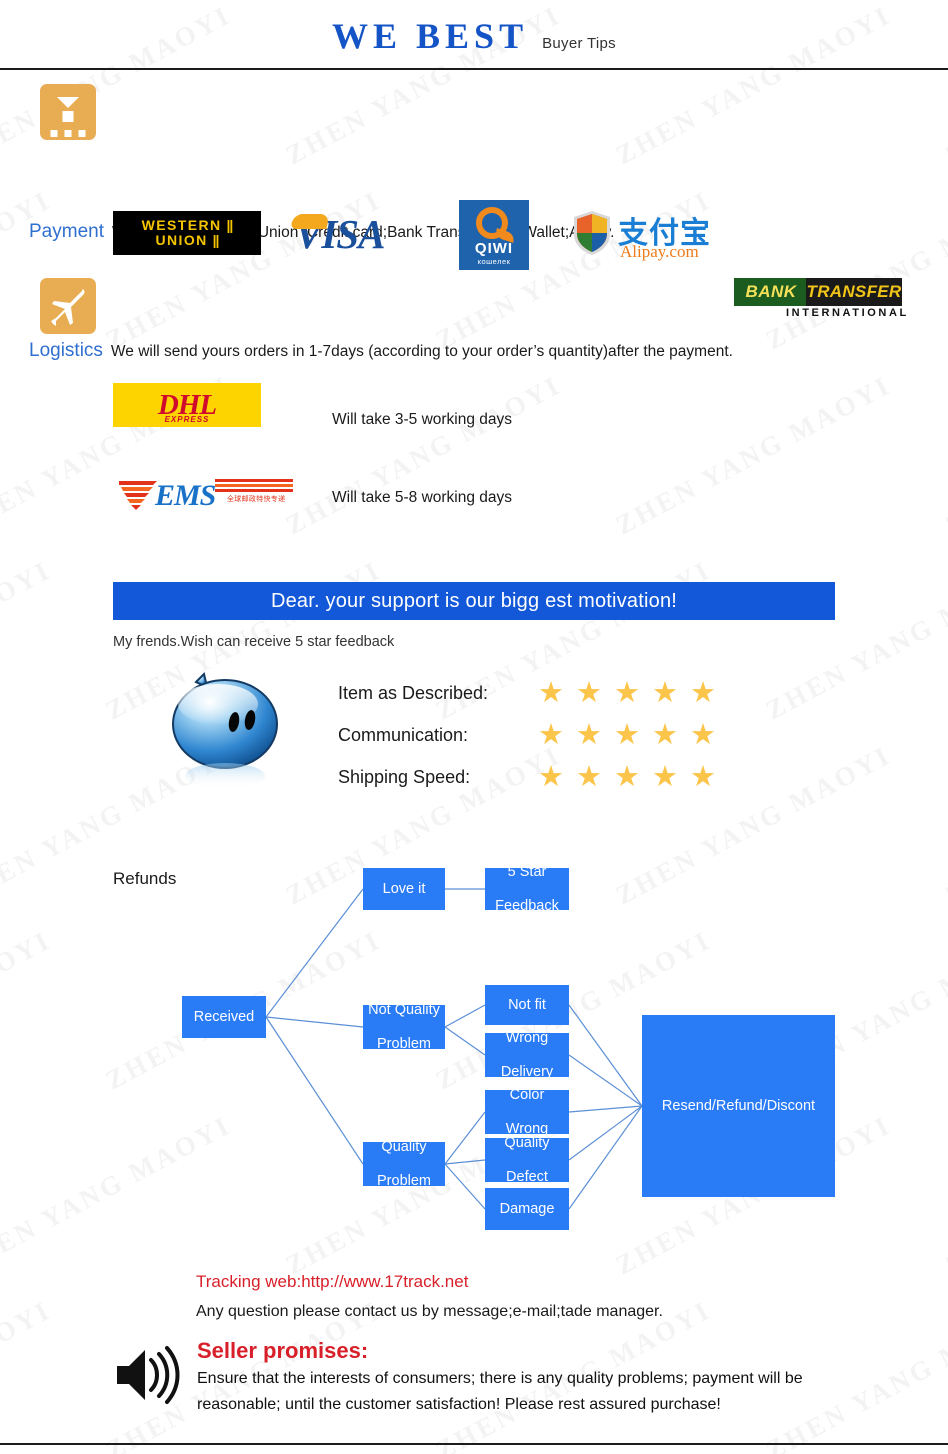 Image resolution: width=948 pixels, height=1454 pixels. Describe the element at coordinates (527, 1055) in the screenshot. I see `flow-node-wrong-del: Wrong Delivery` at that location.